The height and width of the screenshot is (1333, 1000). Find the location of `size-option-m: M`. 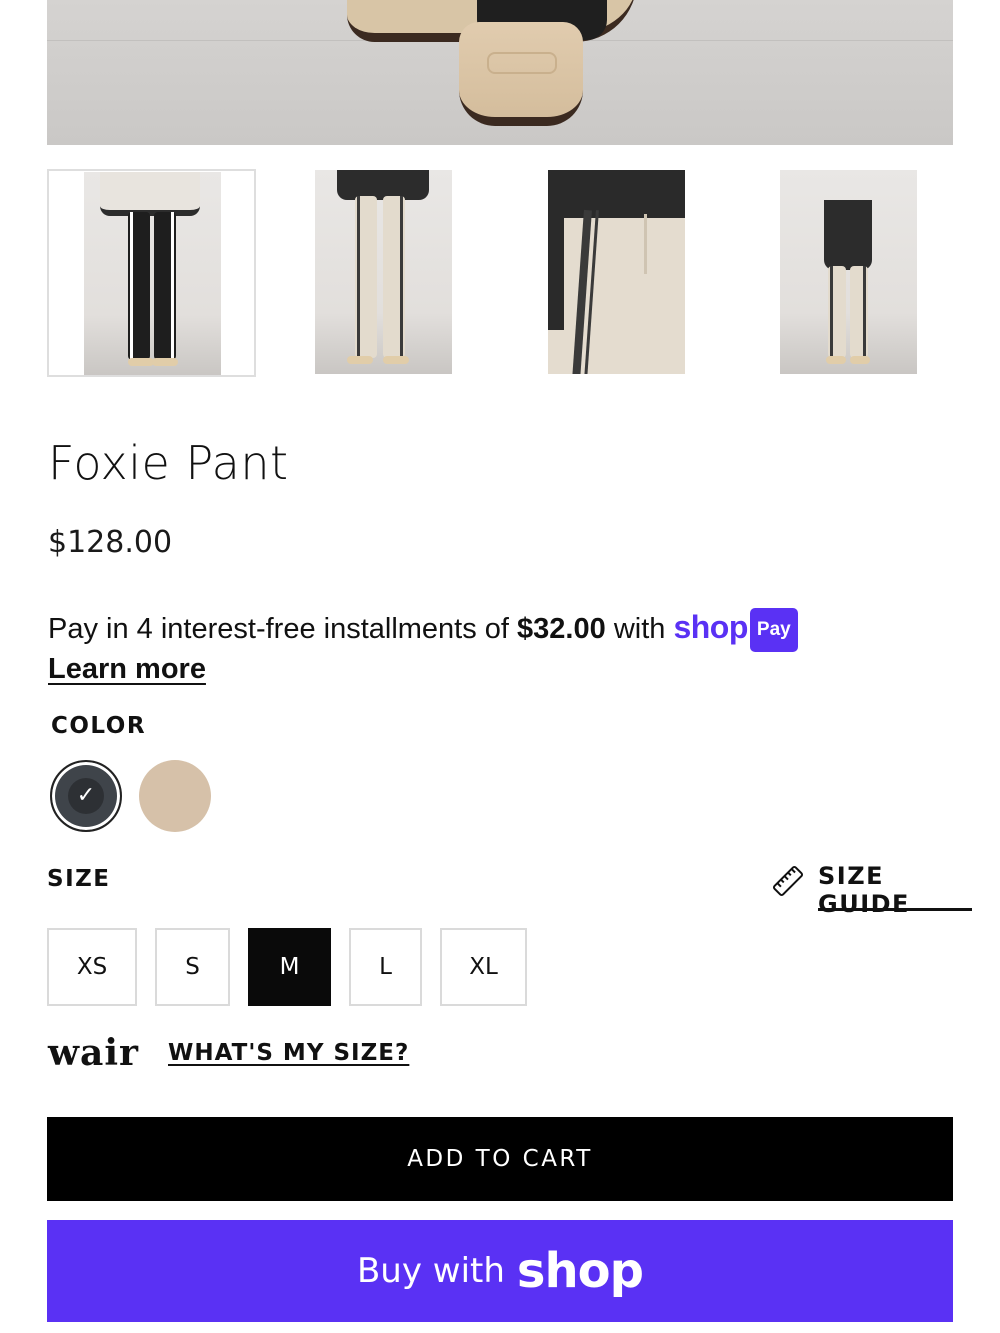

size-option-m: M is located at coordinates (289, 967).